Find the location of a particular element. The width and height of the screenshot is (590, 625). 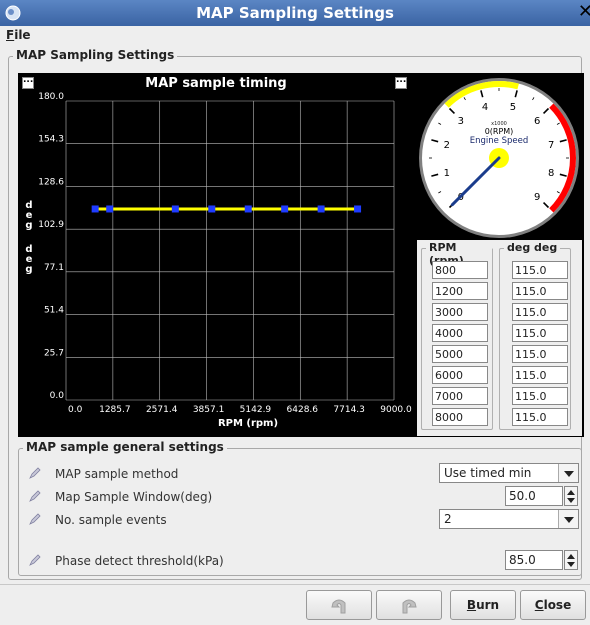

burn-button: Burn is located at coordinates (483, 605).